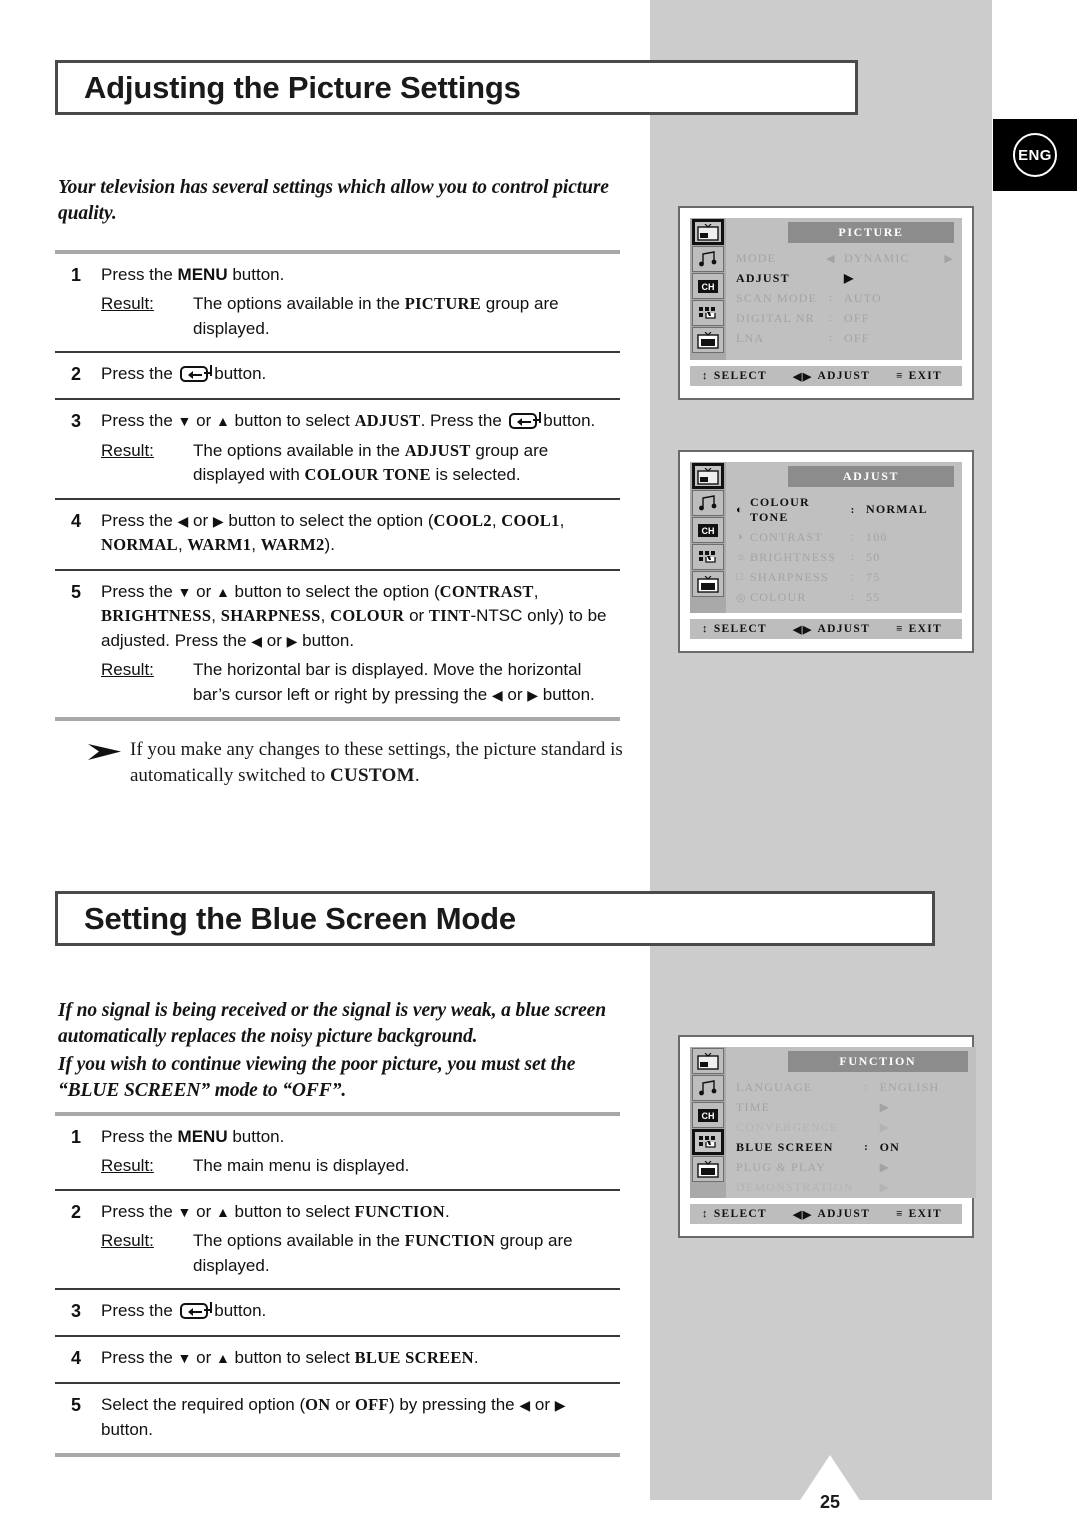 The height and width of the screenshot is (1526, 1080). What do you see at coordinates (873, 556) in the screenshot?
I see `osd-row-value: 50` at bounding box center [873, 556].